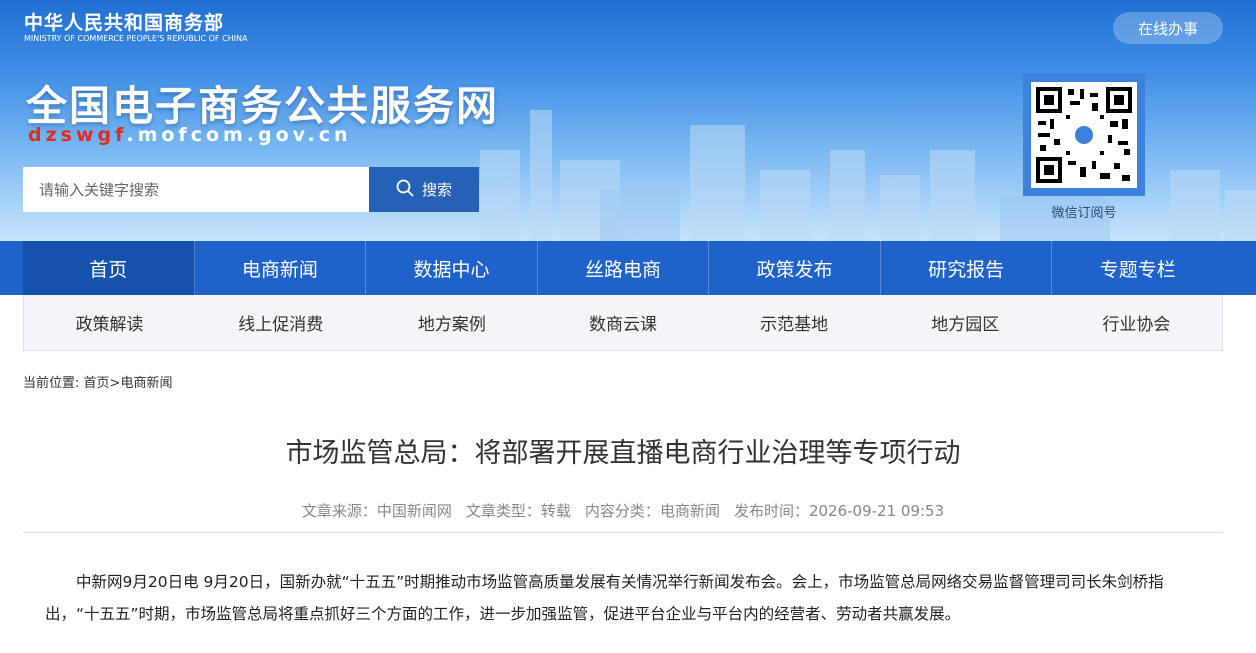 Image resolution: width=1256 pixels, height=653 pixels. I want to click on nav-item-research-reports: 研究报告, so click(967, 268).